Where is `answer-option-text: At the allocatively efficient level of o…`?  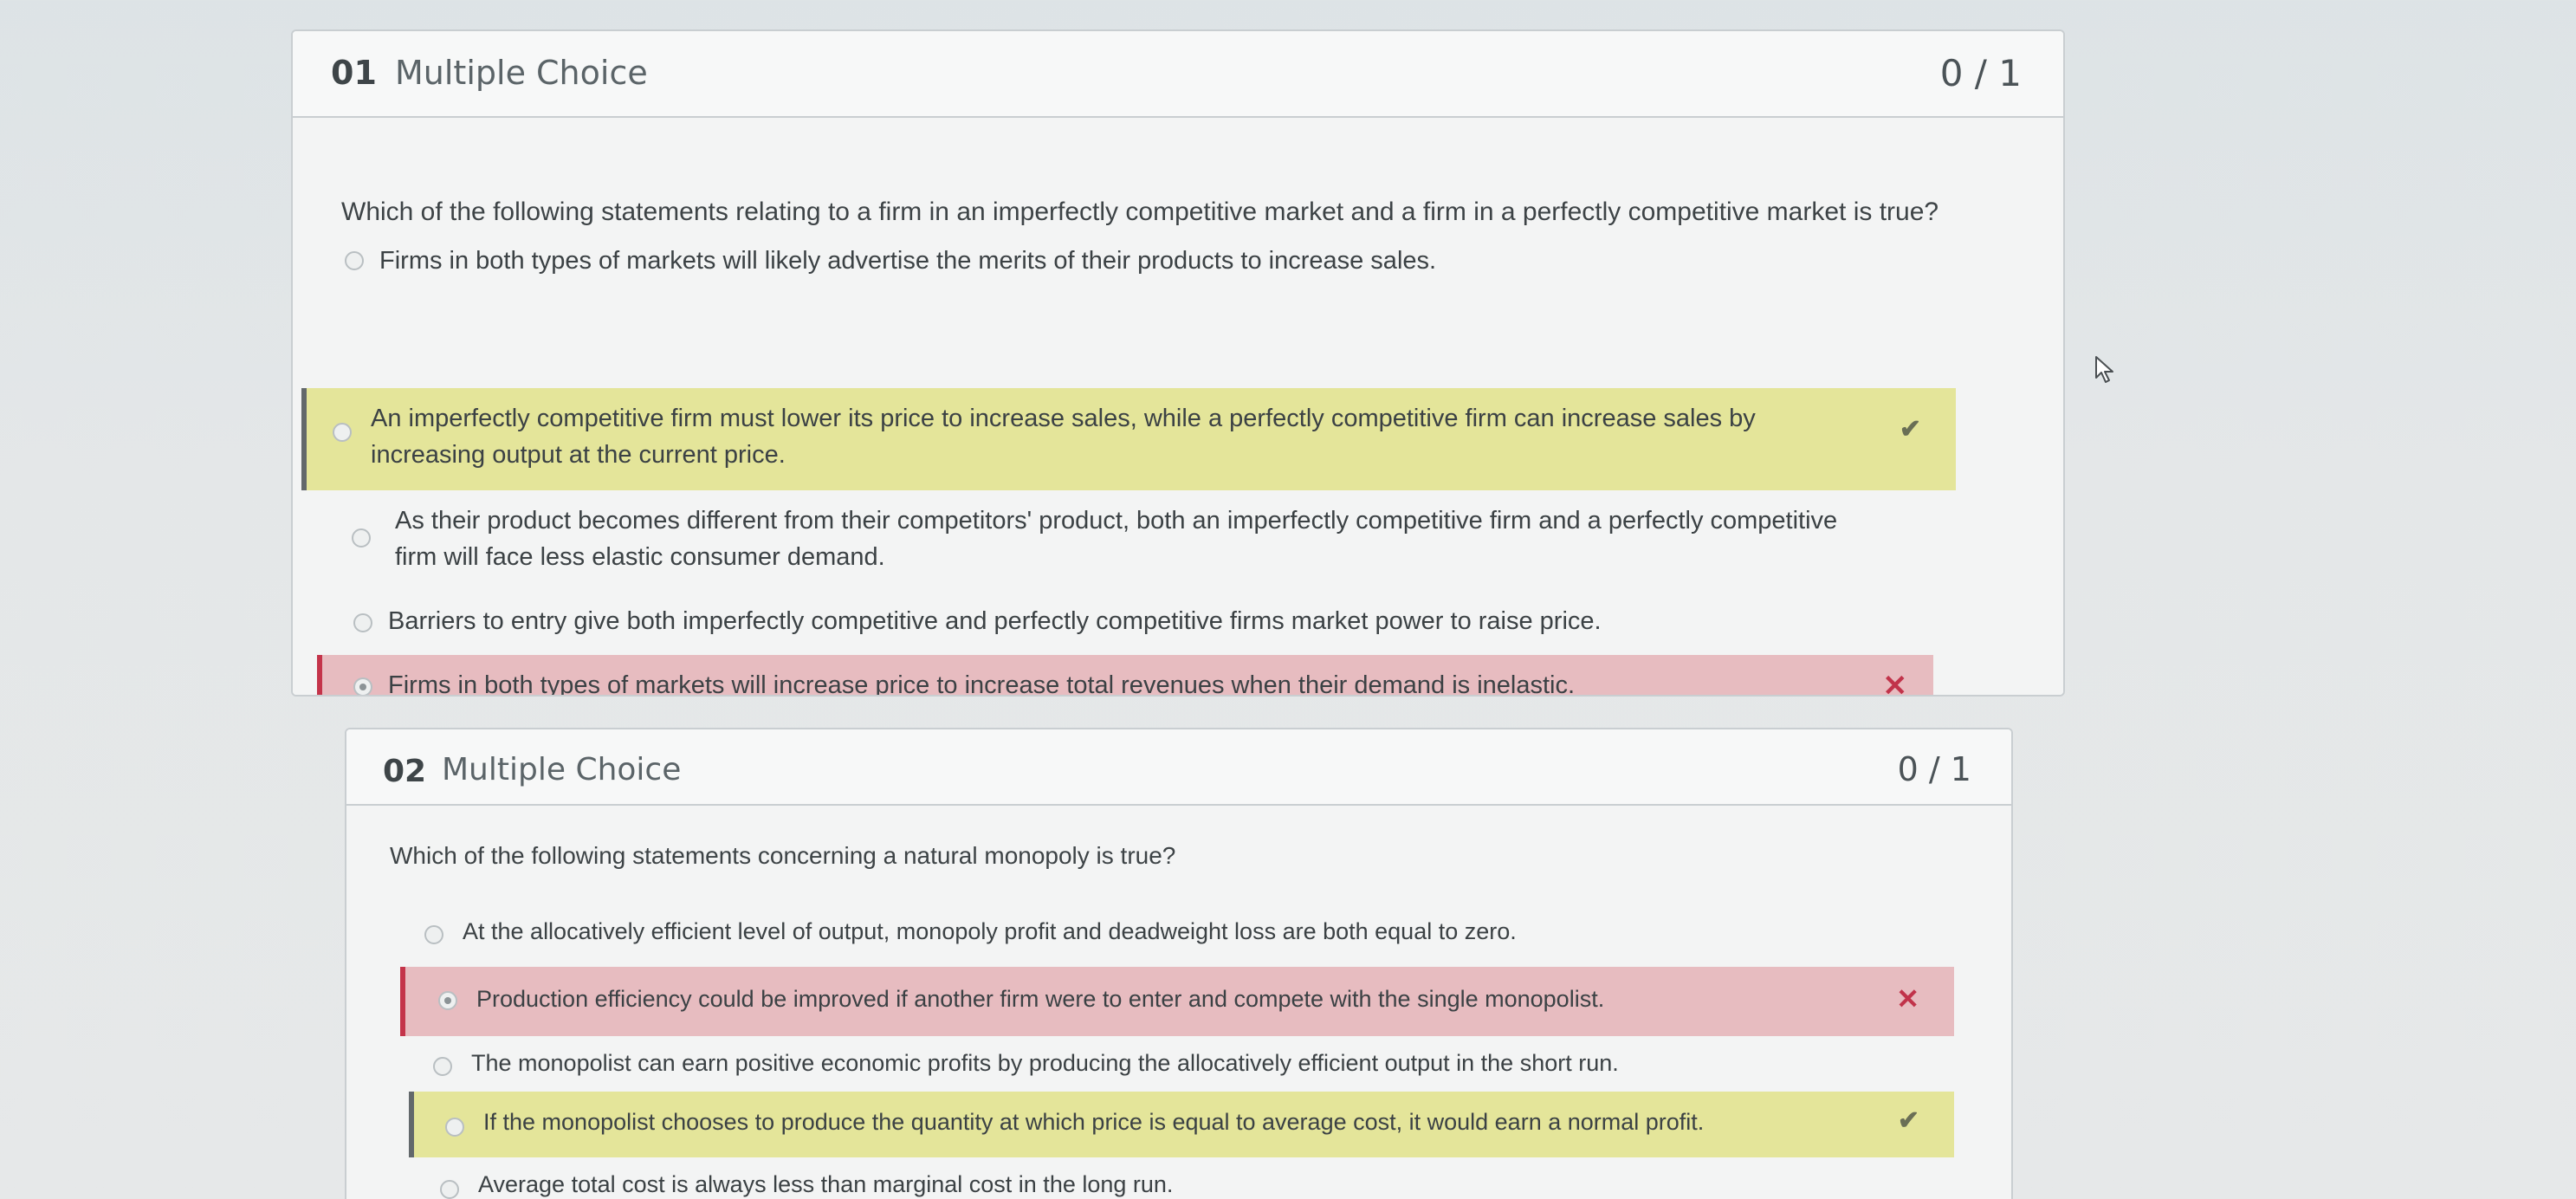
answer-option-text: At the allocatively efficient level of o… is located at coordinates (990, 931).